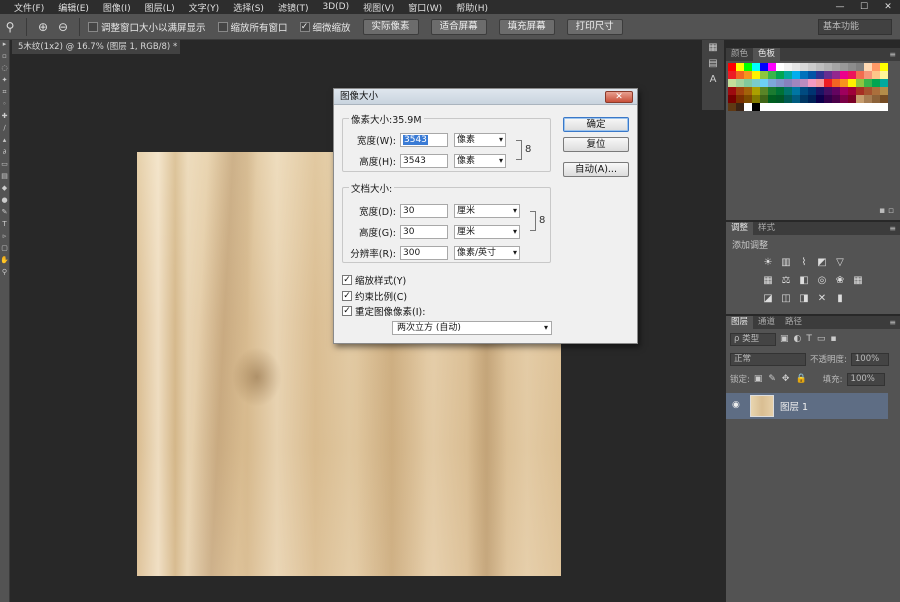 This screenshot has height=602, width=900. I want to click on fill-input: 100%, so click(865, 379).